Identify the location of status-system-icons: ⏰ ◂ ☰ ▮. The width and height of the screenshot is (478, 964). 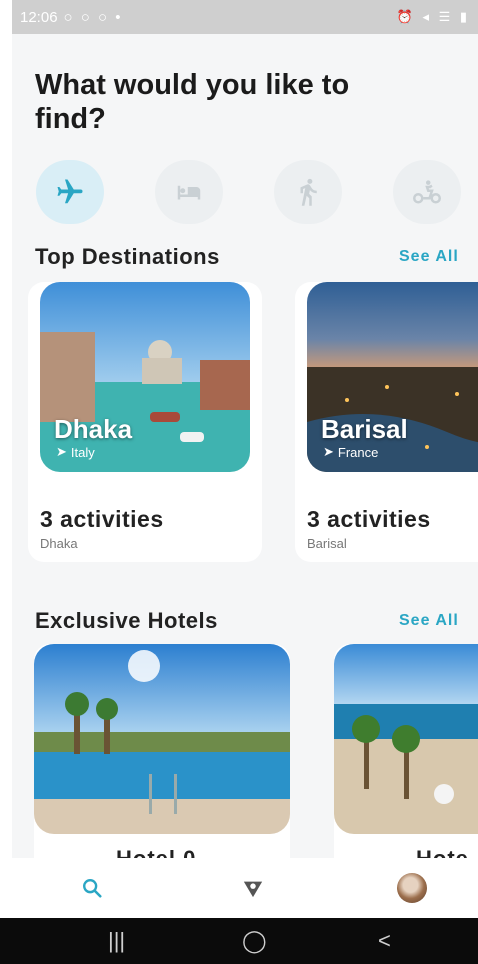
(433, 16).